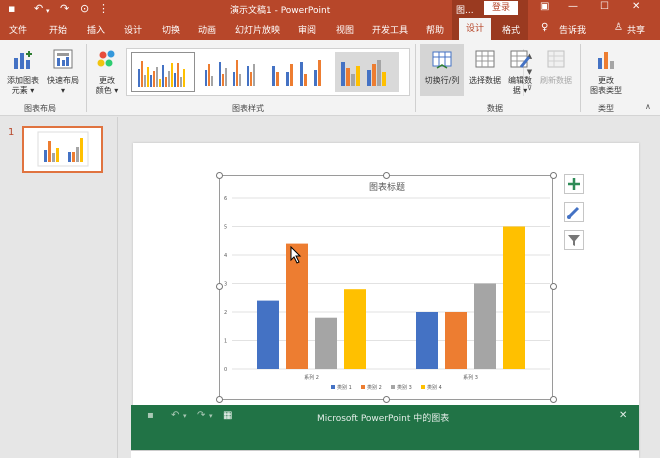  What do you see at coordinates (604, 6) in the screenshot?
I see `maximize-icon: ☐` at bounding box center [604, 6].